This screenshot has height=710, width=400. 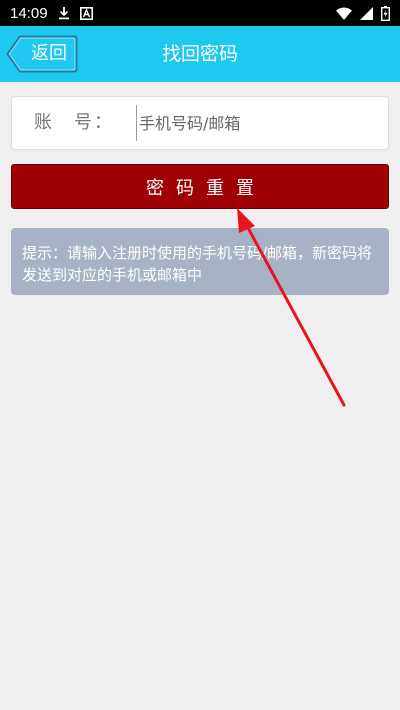 I want to click on page-title: 找回密码, so click(x=199, y=54).